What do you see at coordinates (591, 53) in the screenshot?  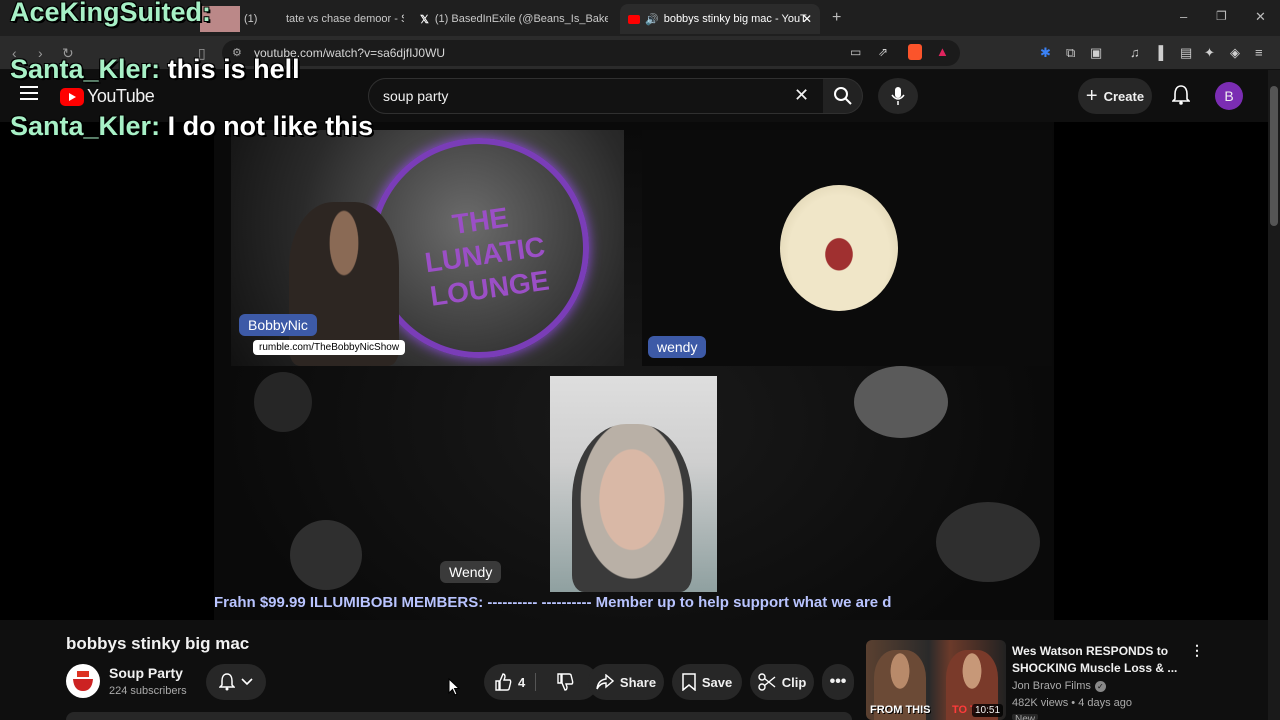 I see `address-bar: ⚙ youtube.com/watch?v=sa6djfIJ0WU ▭ ⇗ ▲` at bounding box center [591, 53].